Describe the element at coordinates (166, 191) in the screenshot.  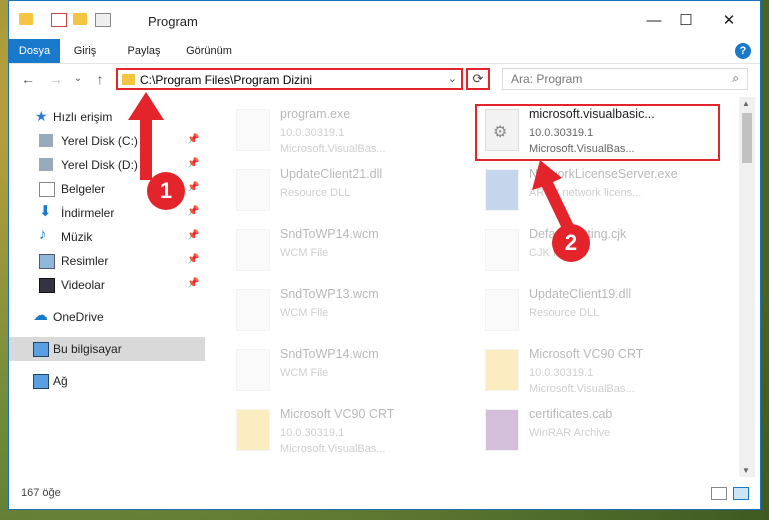
I see `step-marker-1: 1` at that location.